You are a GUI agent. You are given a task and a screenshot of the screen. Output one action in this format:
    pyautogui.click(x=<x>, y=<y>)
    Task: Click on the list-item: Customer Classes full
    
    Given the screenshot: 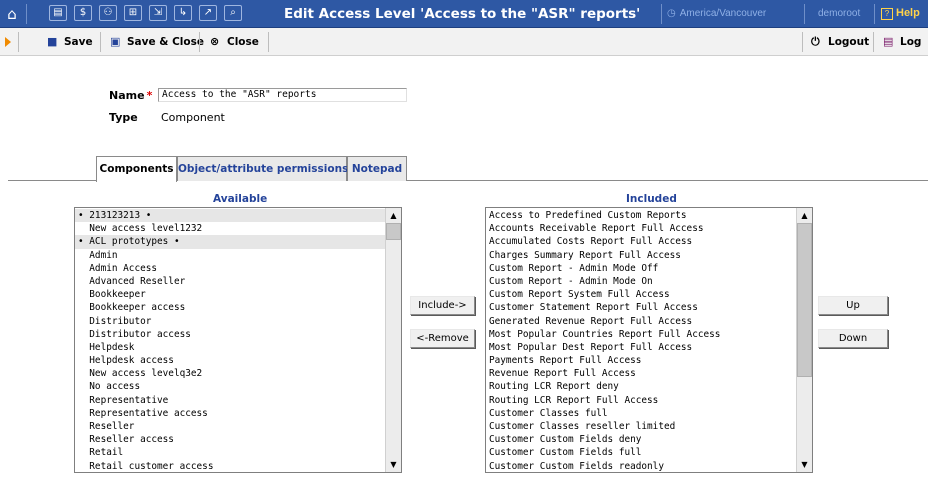 What is the action you would take?
    pyautogui.click(x=641, y=413)
    